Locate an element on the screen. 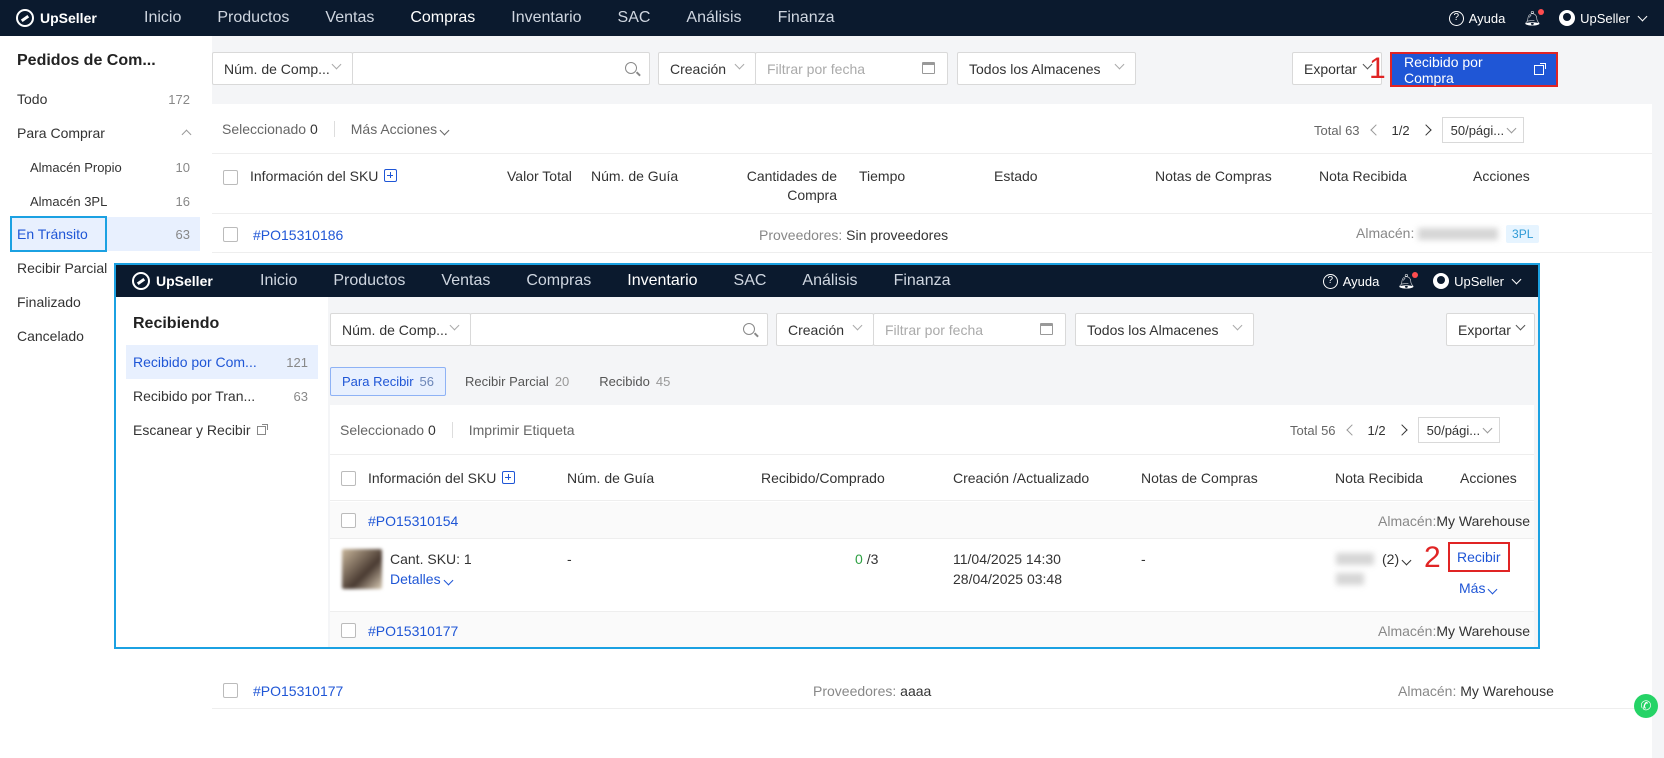 Image resolution: width=1664 pixels, height=758 pixels. tab-recibido: Recibido 45 is located at coordinates (634, 381).